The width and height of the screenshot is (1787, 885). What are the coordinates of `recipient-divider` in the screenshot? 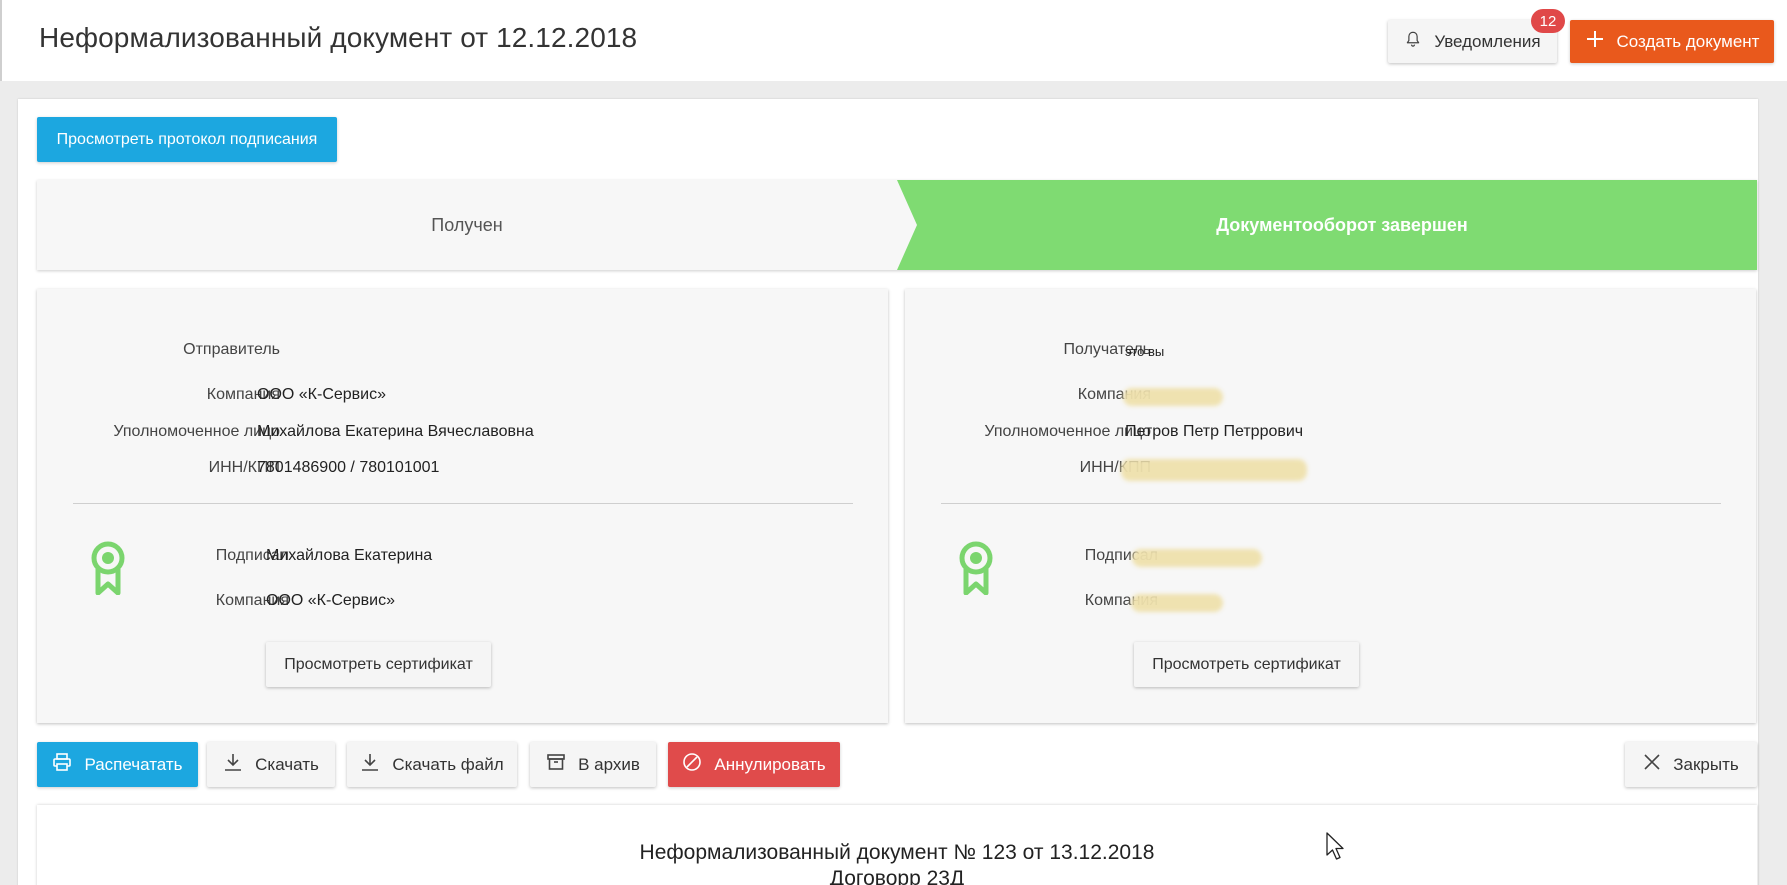 It's located at (1331, 503).